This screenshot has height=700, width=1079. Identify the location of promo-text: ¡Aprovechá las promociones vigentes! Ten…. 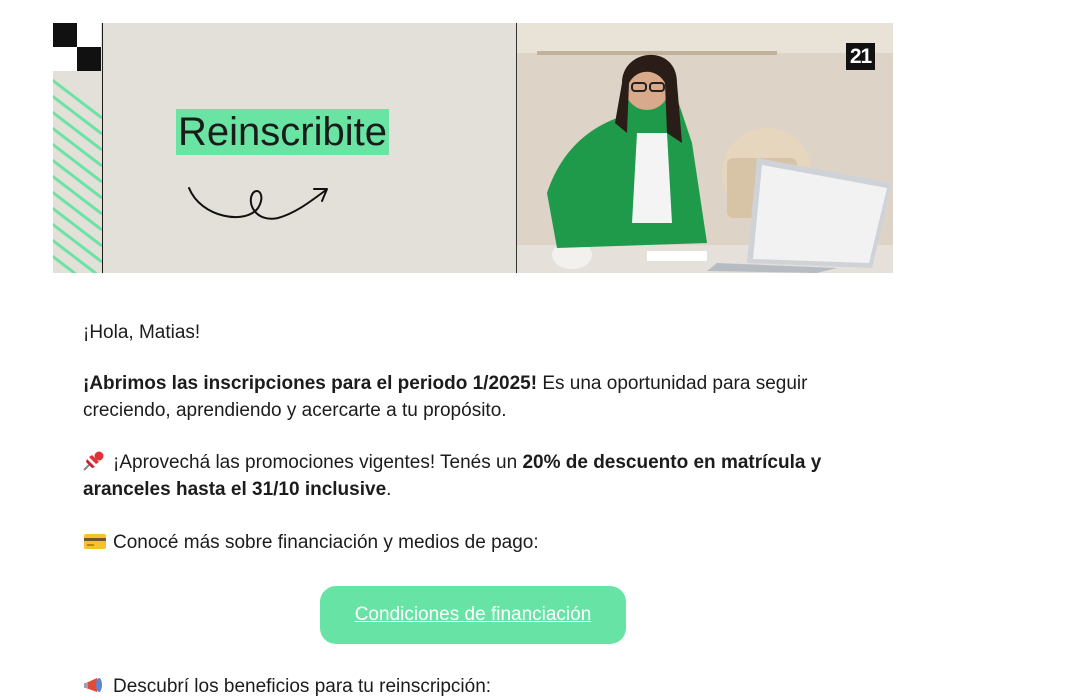
(318, 462).